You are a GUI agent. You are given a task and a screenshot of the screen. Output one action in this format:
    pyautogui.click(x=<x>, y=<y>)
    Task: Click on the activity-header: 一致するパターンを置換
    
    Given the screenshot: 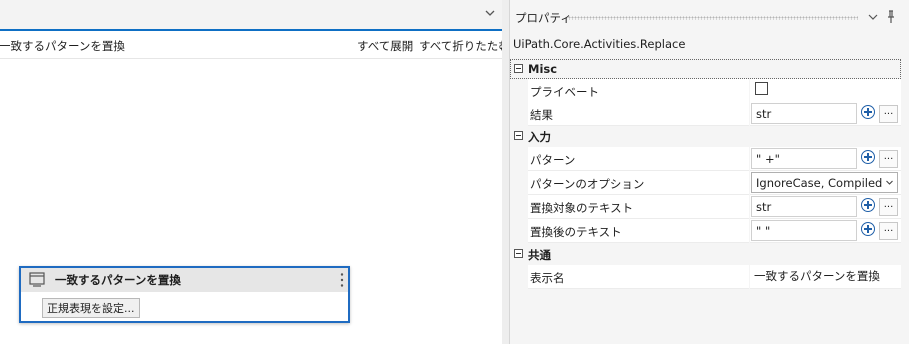 What is the action you would take?
    pyautogui.click(x=184, y=280)
    